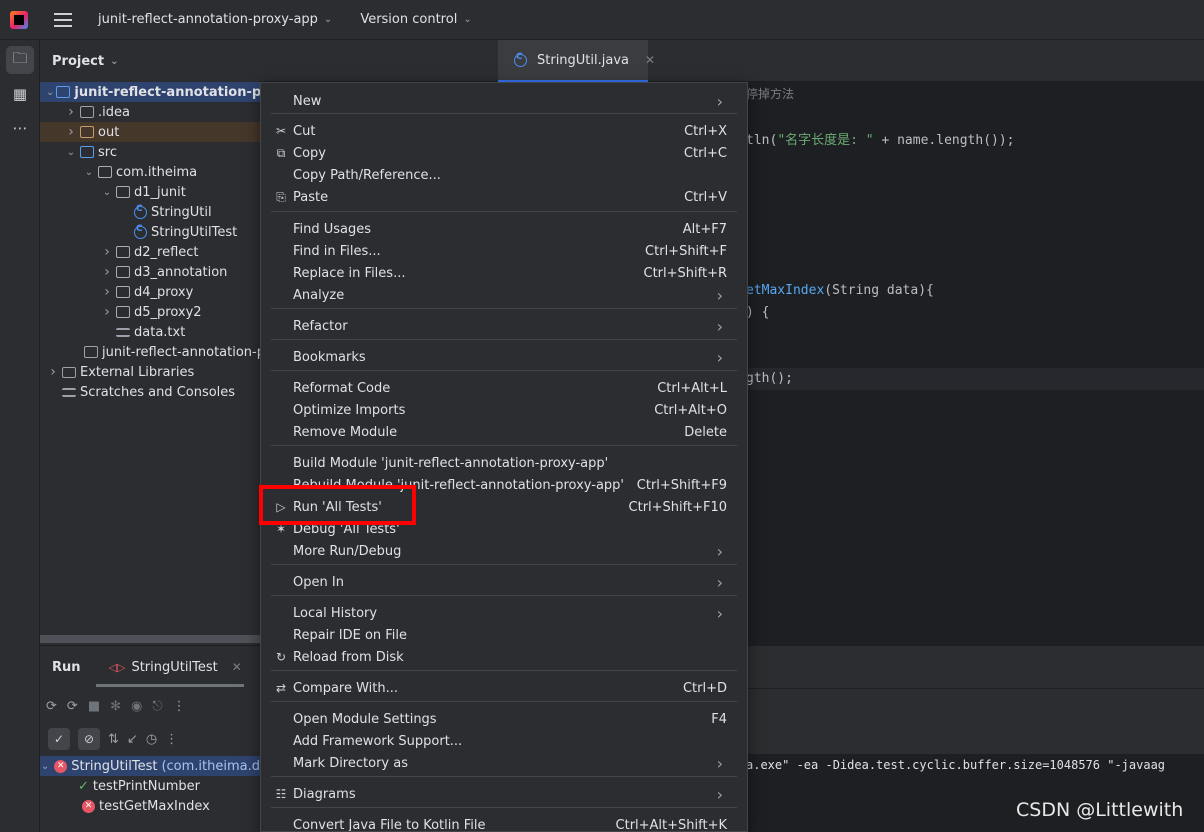  I want to click on project-panel-header: Project ⌄, so click(150, 61).